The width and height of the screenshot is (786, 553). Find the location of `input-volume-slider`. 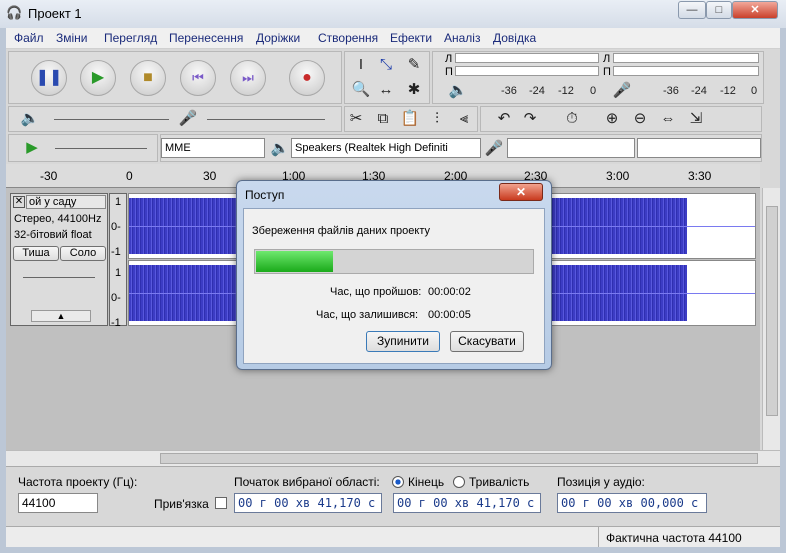

input-volume-slider is located at coordinates (266, 119).